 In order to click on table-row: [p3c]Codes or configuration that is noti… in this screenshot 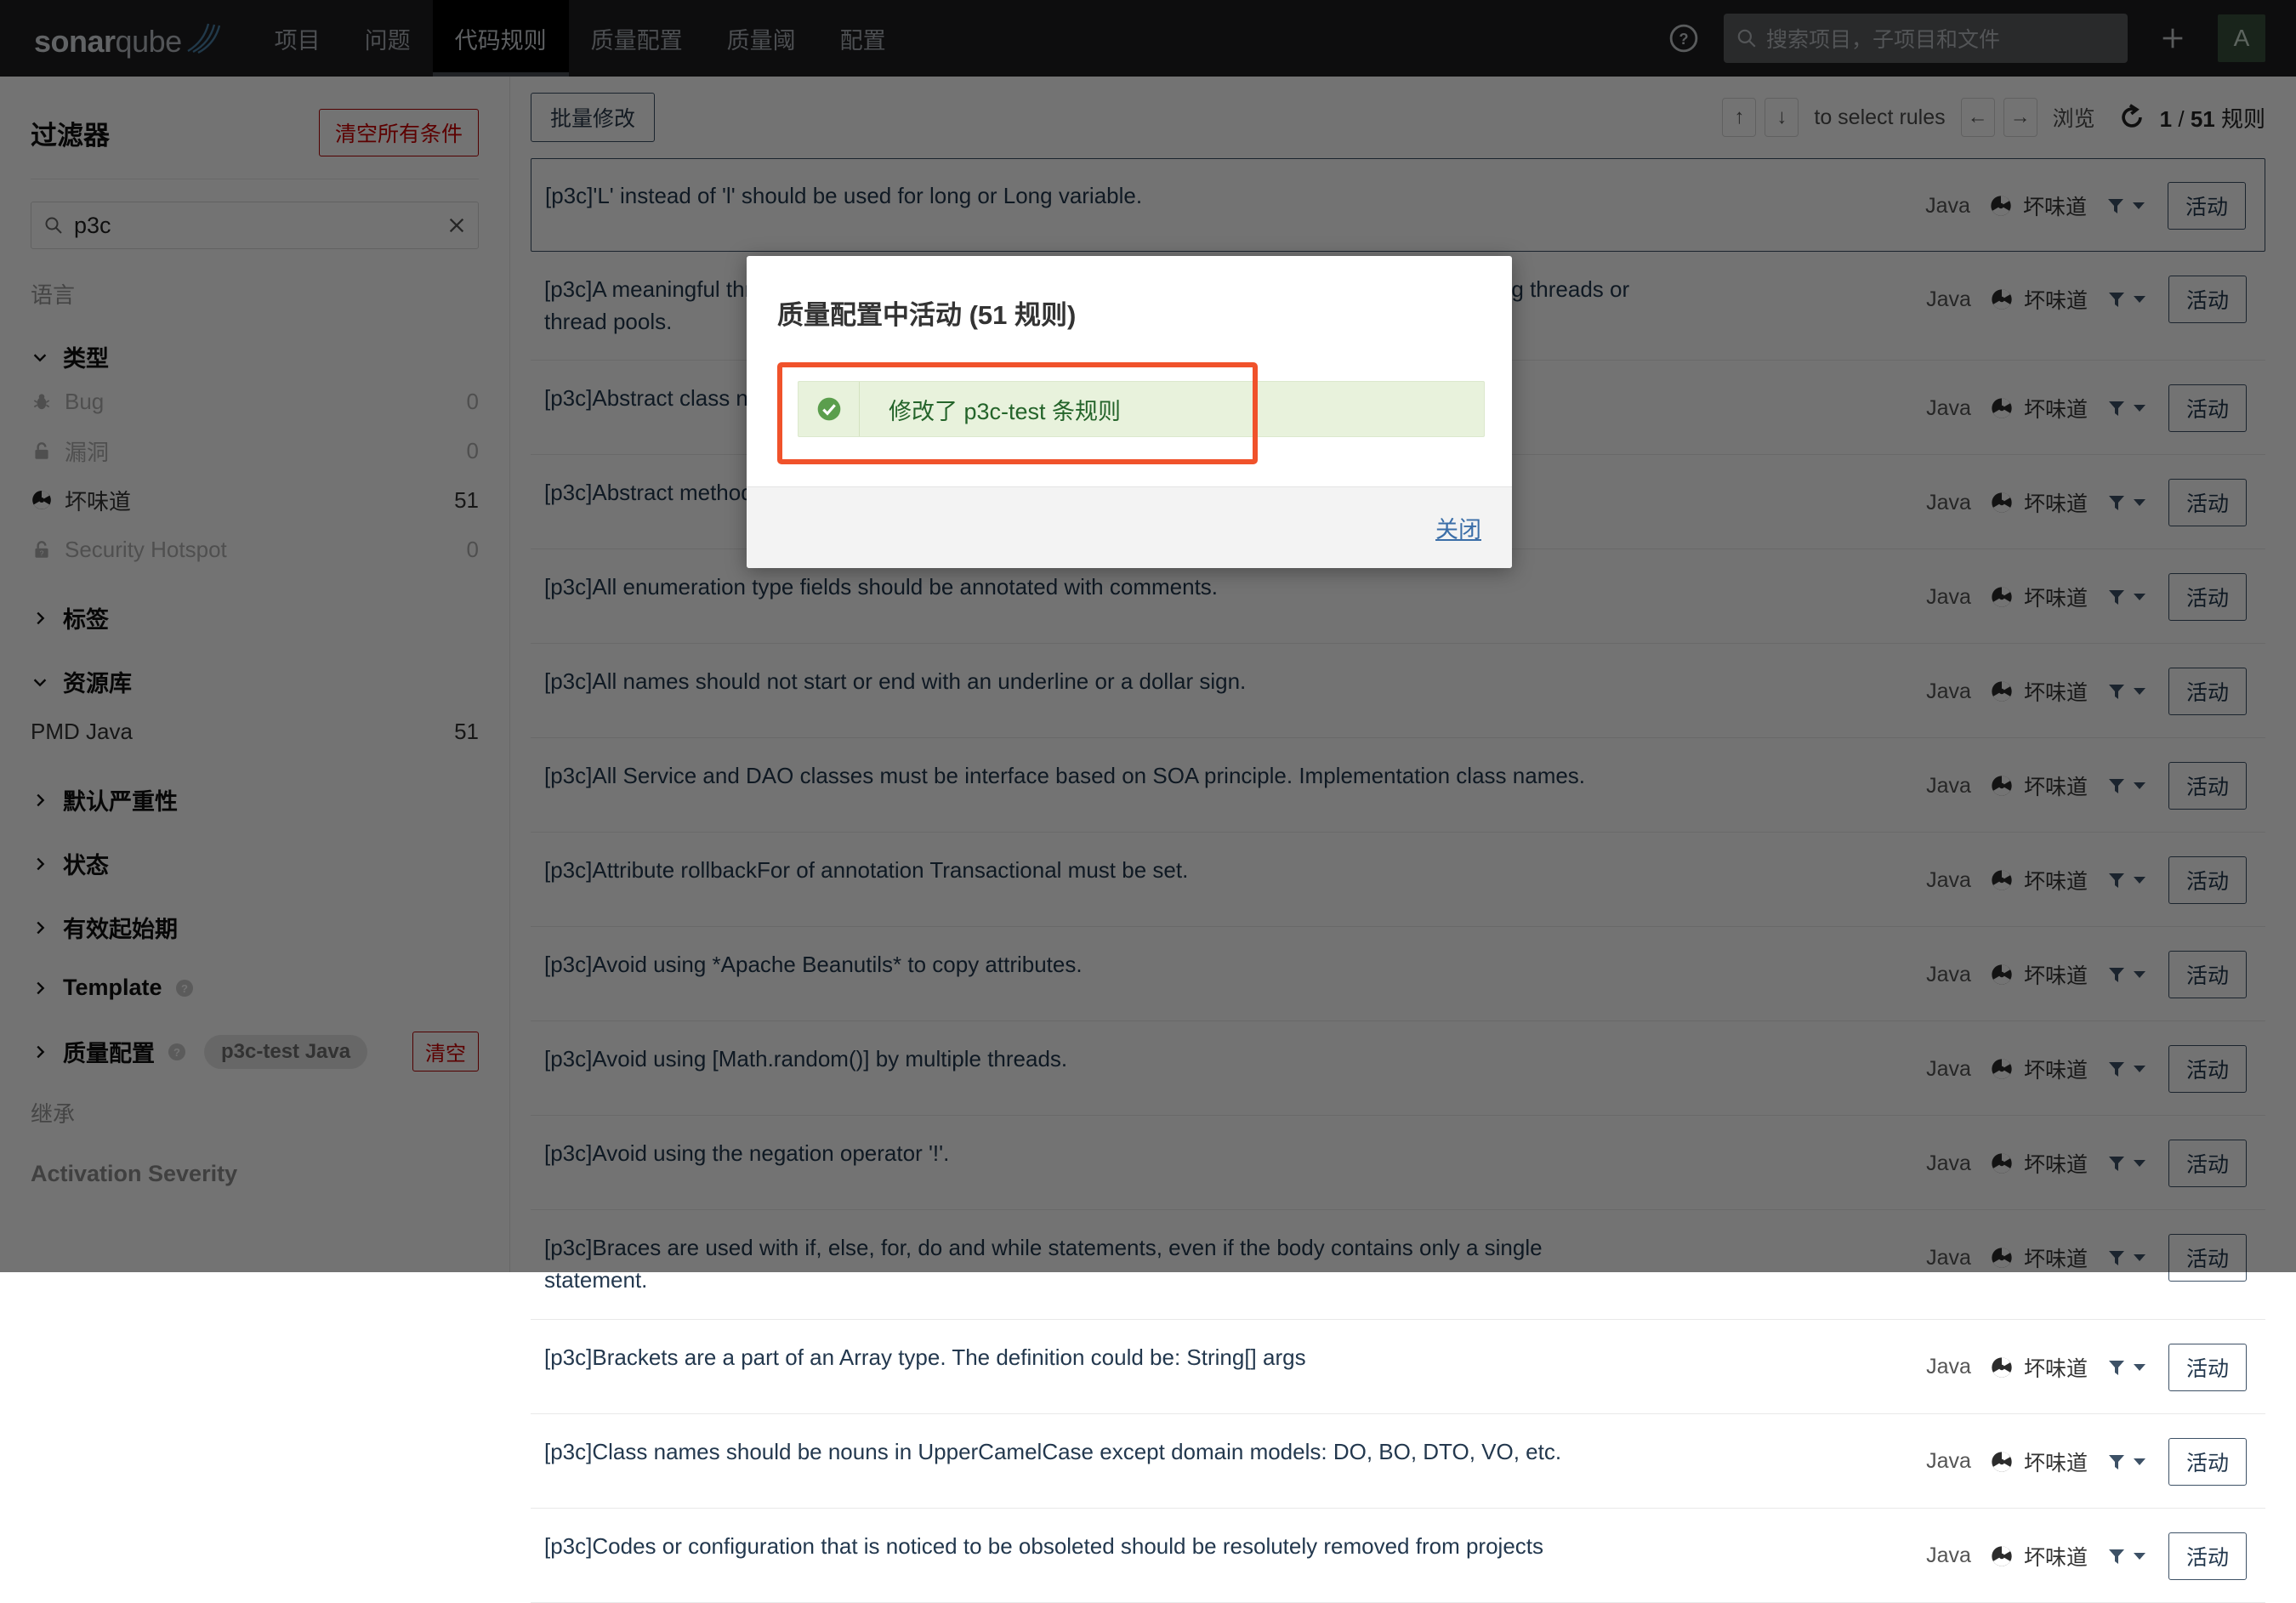, I will do `click(1398, 1556)`.